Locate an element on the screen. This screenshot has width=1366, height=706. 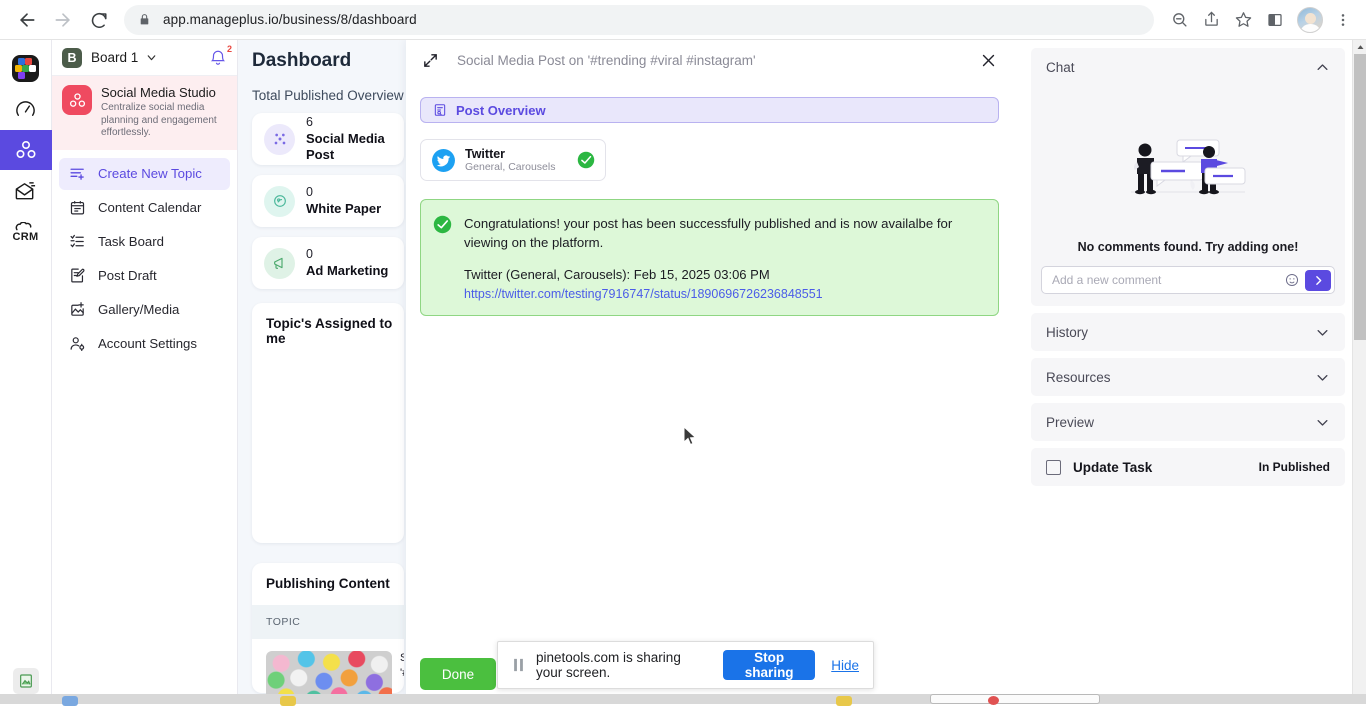
history-label: History is located at coordinates (1067, 332).